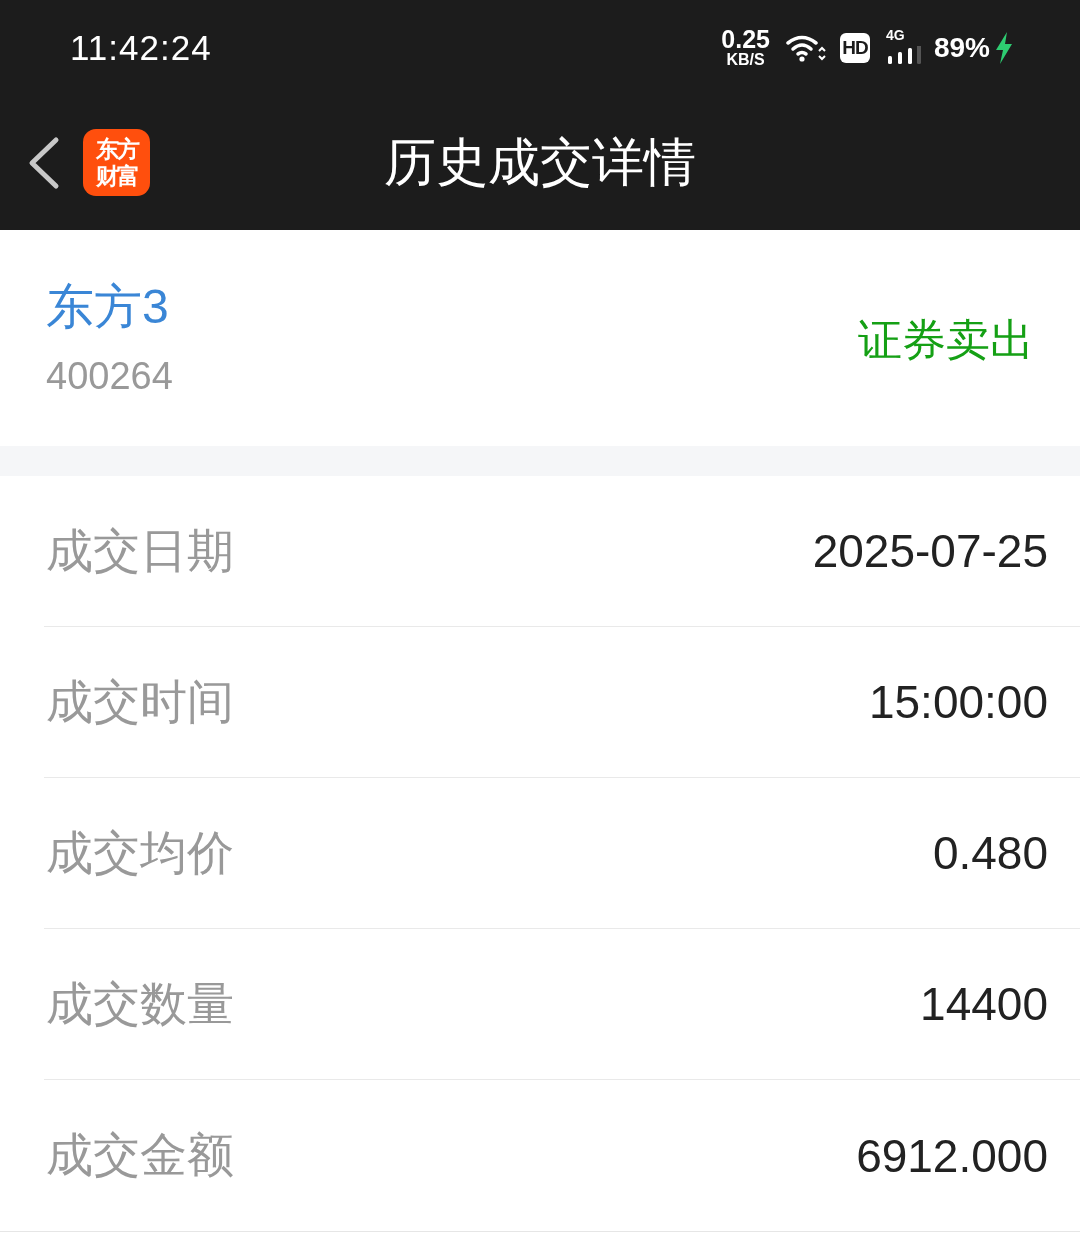 The image size is (1080, 1259). I want to click on network-speed-unit: KB/S, so click(745, 60).